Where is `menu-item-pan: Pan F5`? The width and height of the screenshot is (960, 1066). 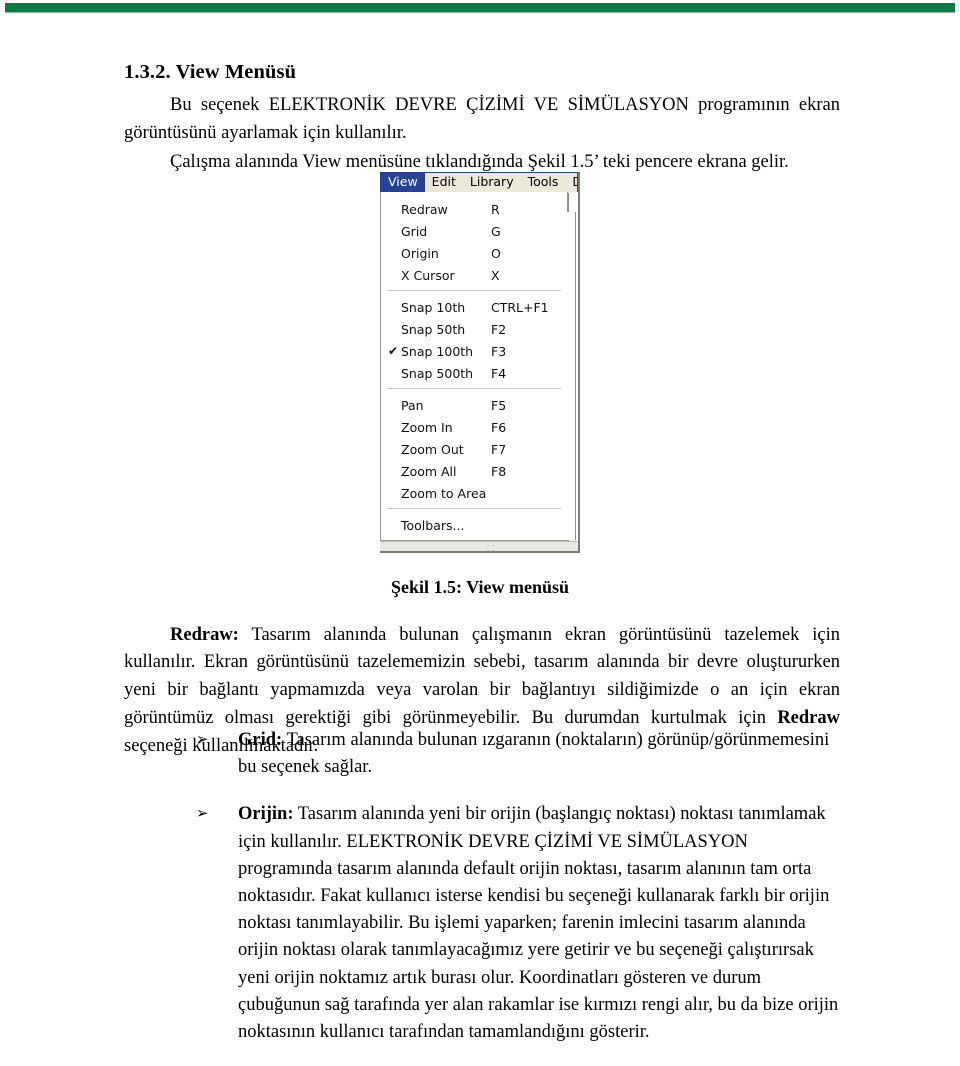 menu-item-pan: Pan F5 is located at coordinates (474, 405).